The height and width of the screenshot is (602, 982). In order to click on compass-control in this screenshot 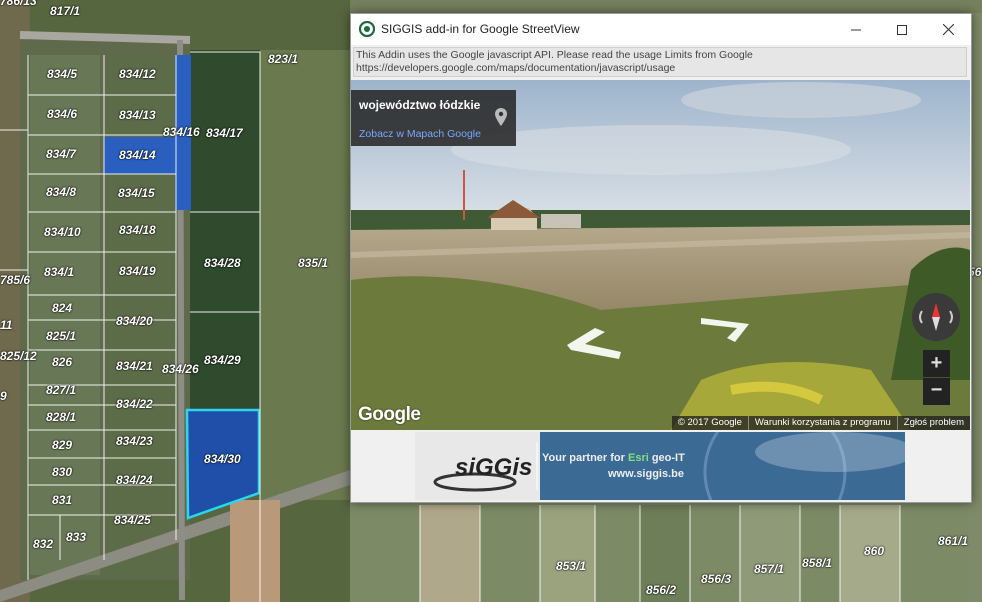, I will do `click(936, 317)`.